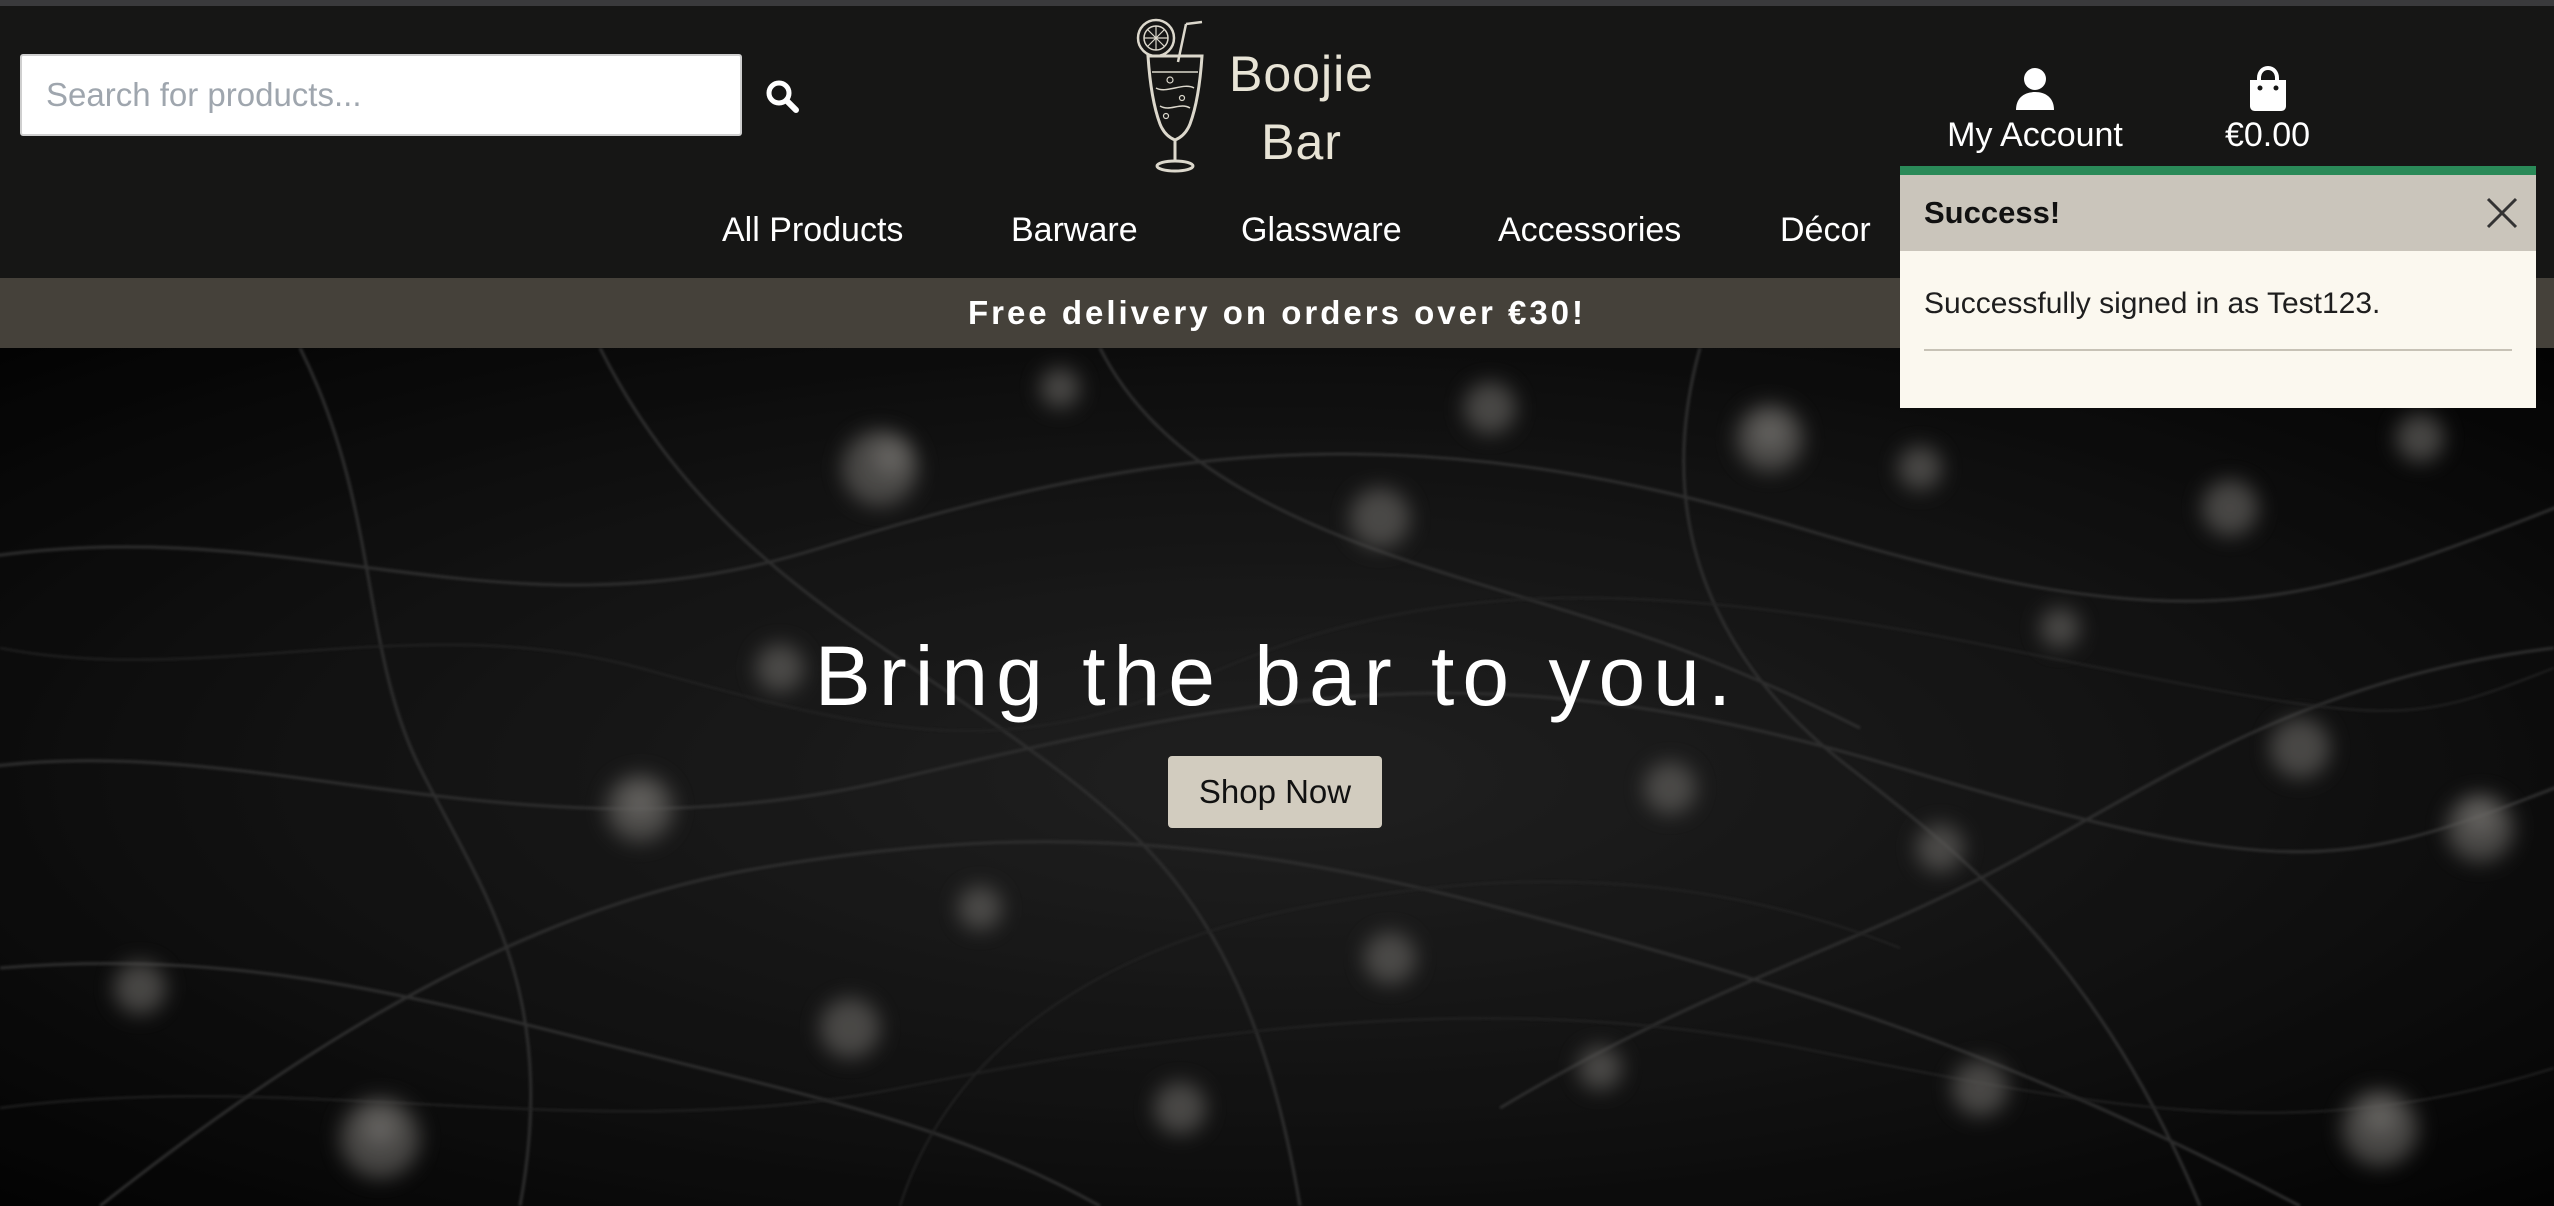 Image resolution: width=2554 pixels, height=1206 pixels. What do you see at coordinates (1992, 212) in the screenshot?
I see `toast-title: Success!` at bounding box center [1992, 212].